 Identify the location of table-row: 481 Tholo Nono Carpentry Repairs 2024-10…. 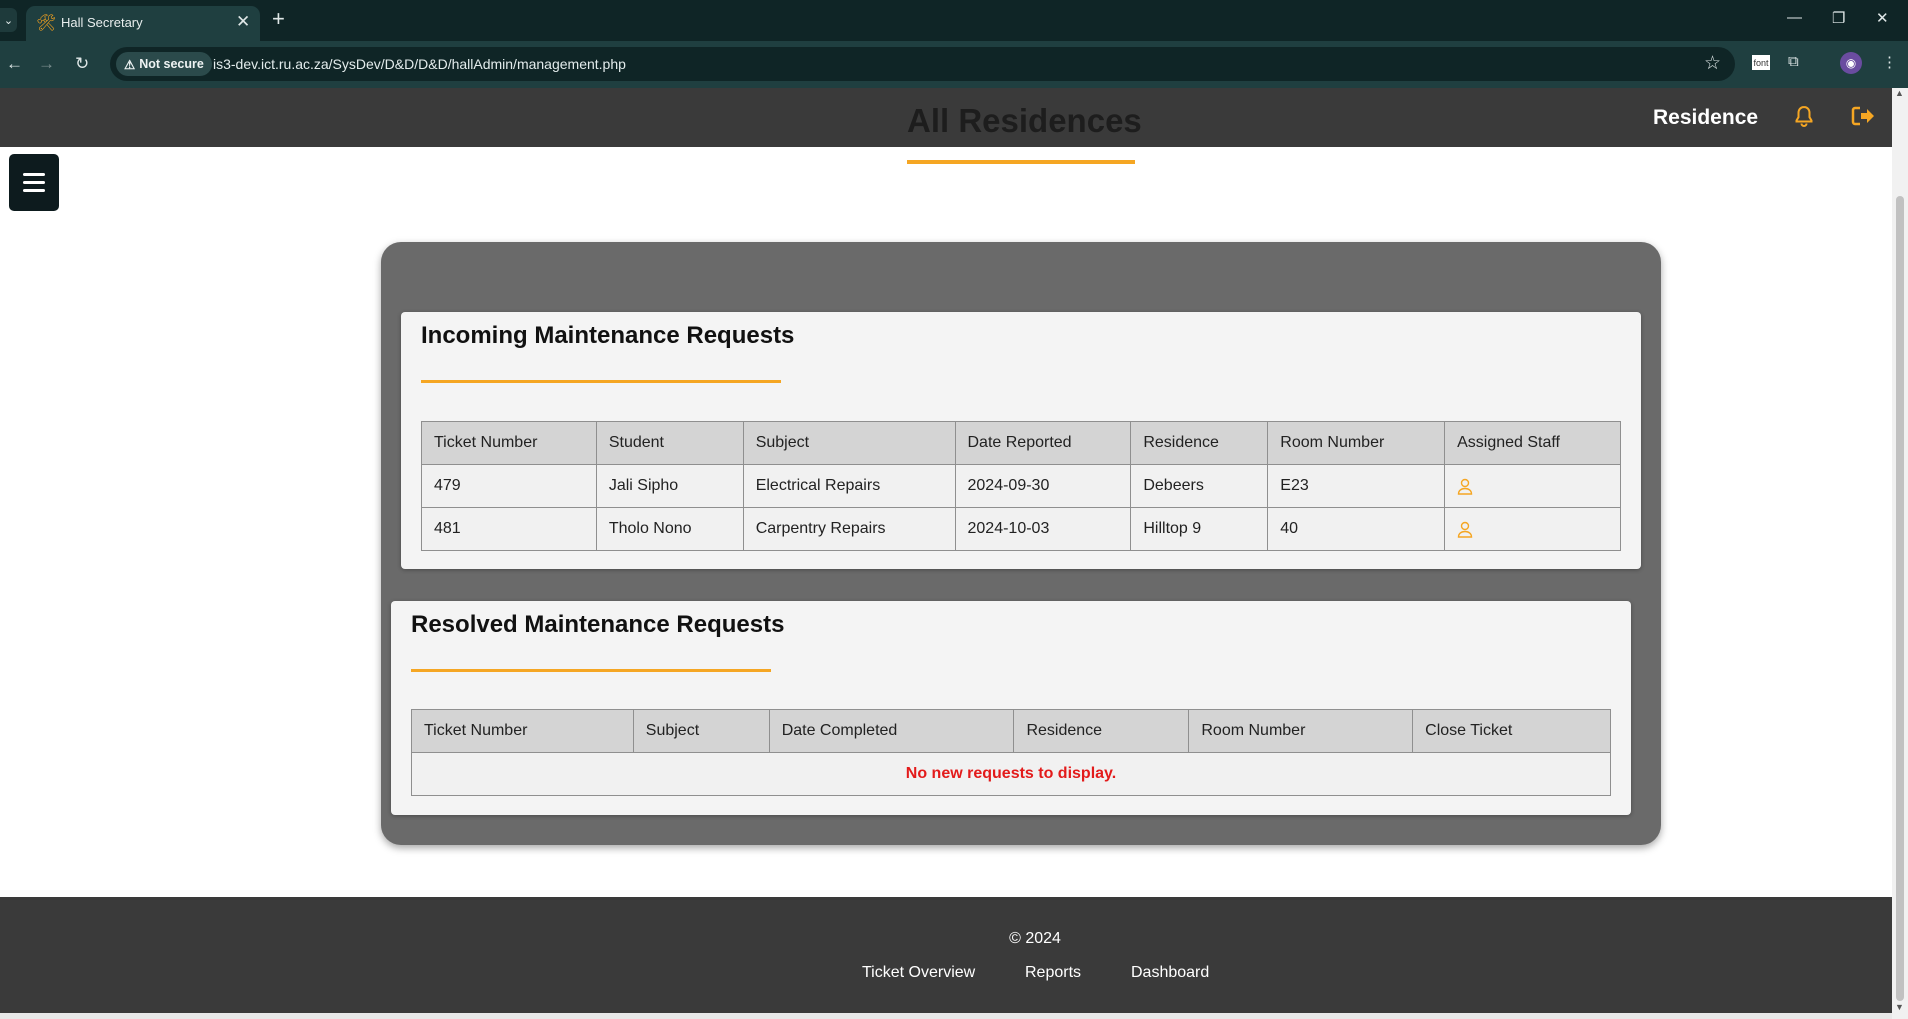
(1021, 529).